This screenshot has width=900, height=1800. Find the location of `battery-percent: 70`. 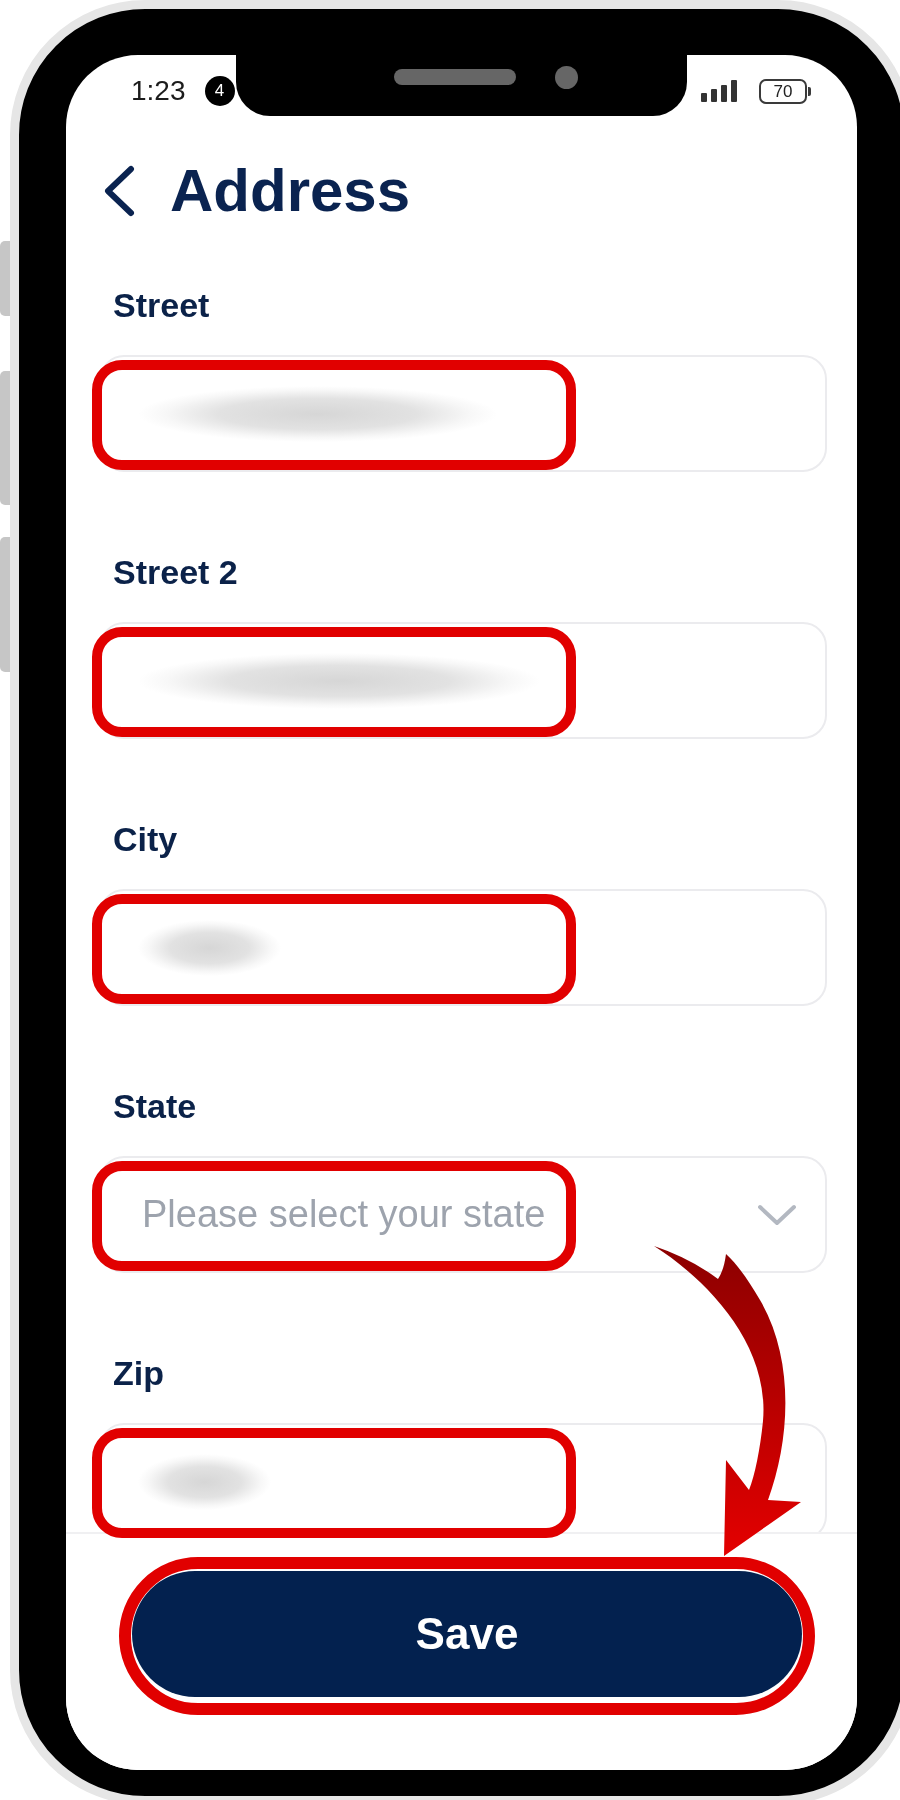

battery-percent: 70 is located at coordinates (783, 91).